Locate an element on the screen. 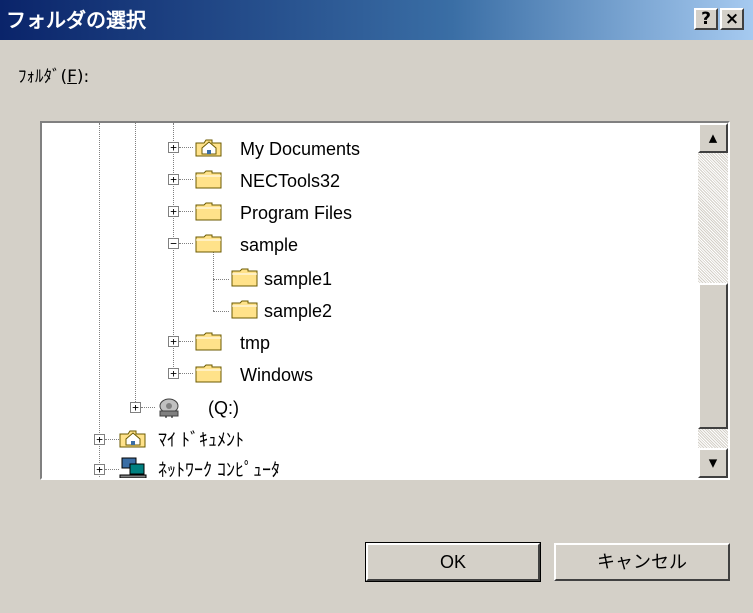 This screenshot has height=613, width=753. scroll-up-arrow-icon: ▲ is located at coordinates (713, 138).